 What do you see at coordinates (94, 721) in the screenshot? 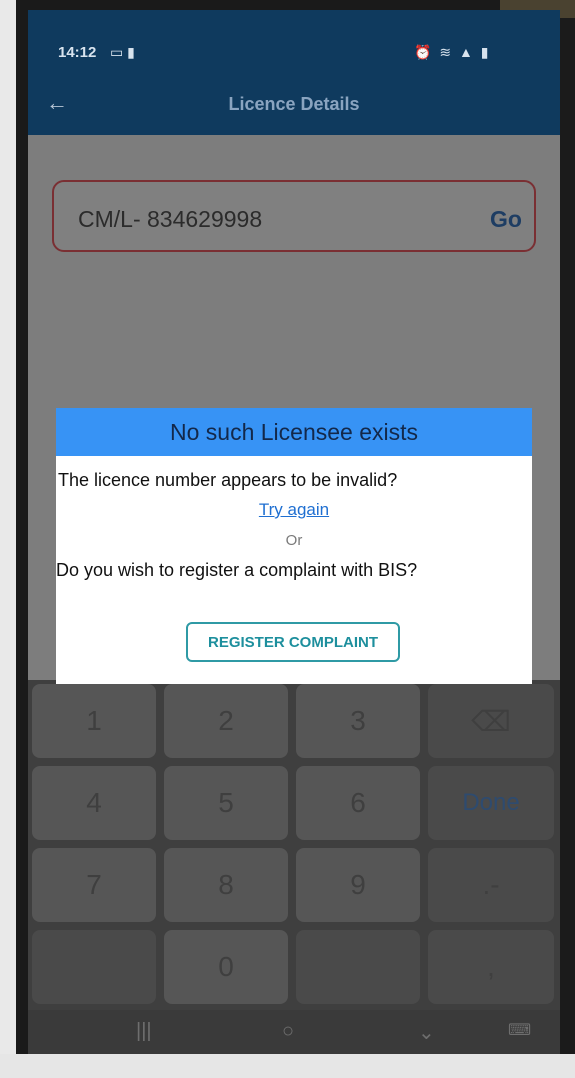
I see `key-1: 1` at bounding box center [94, 721].